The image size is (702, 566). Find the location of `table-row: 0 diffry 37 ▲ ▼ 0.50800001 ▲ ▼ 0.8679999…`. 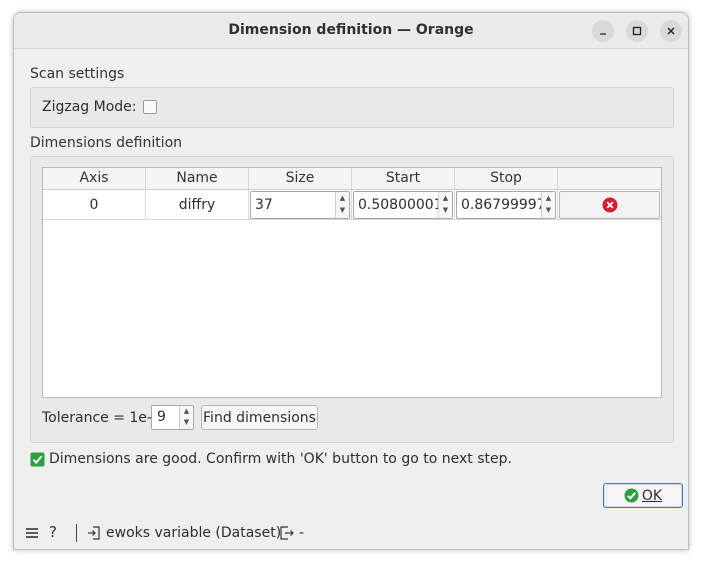

table-row: 0 diffry 37 ▲ ▼ 0.50800001 ▲ ▼ 0.8679999… is located at coordinates (352, 205).